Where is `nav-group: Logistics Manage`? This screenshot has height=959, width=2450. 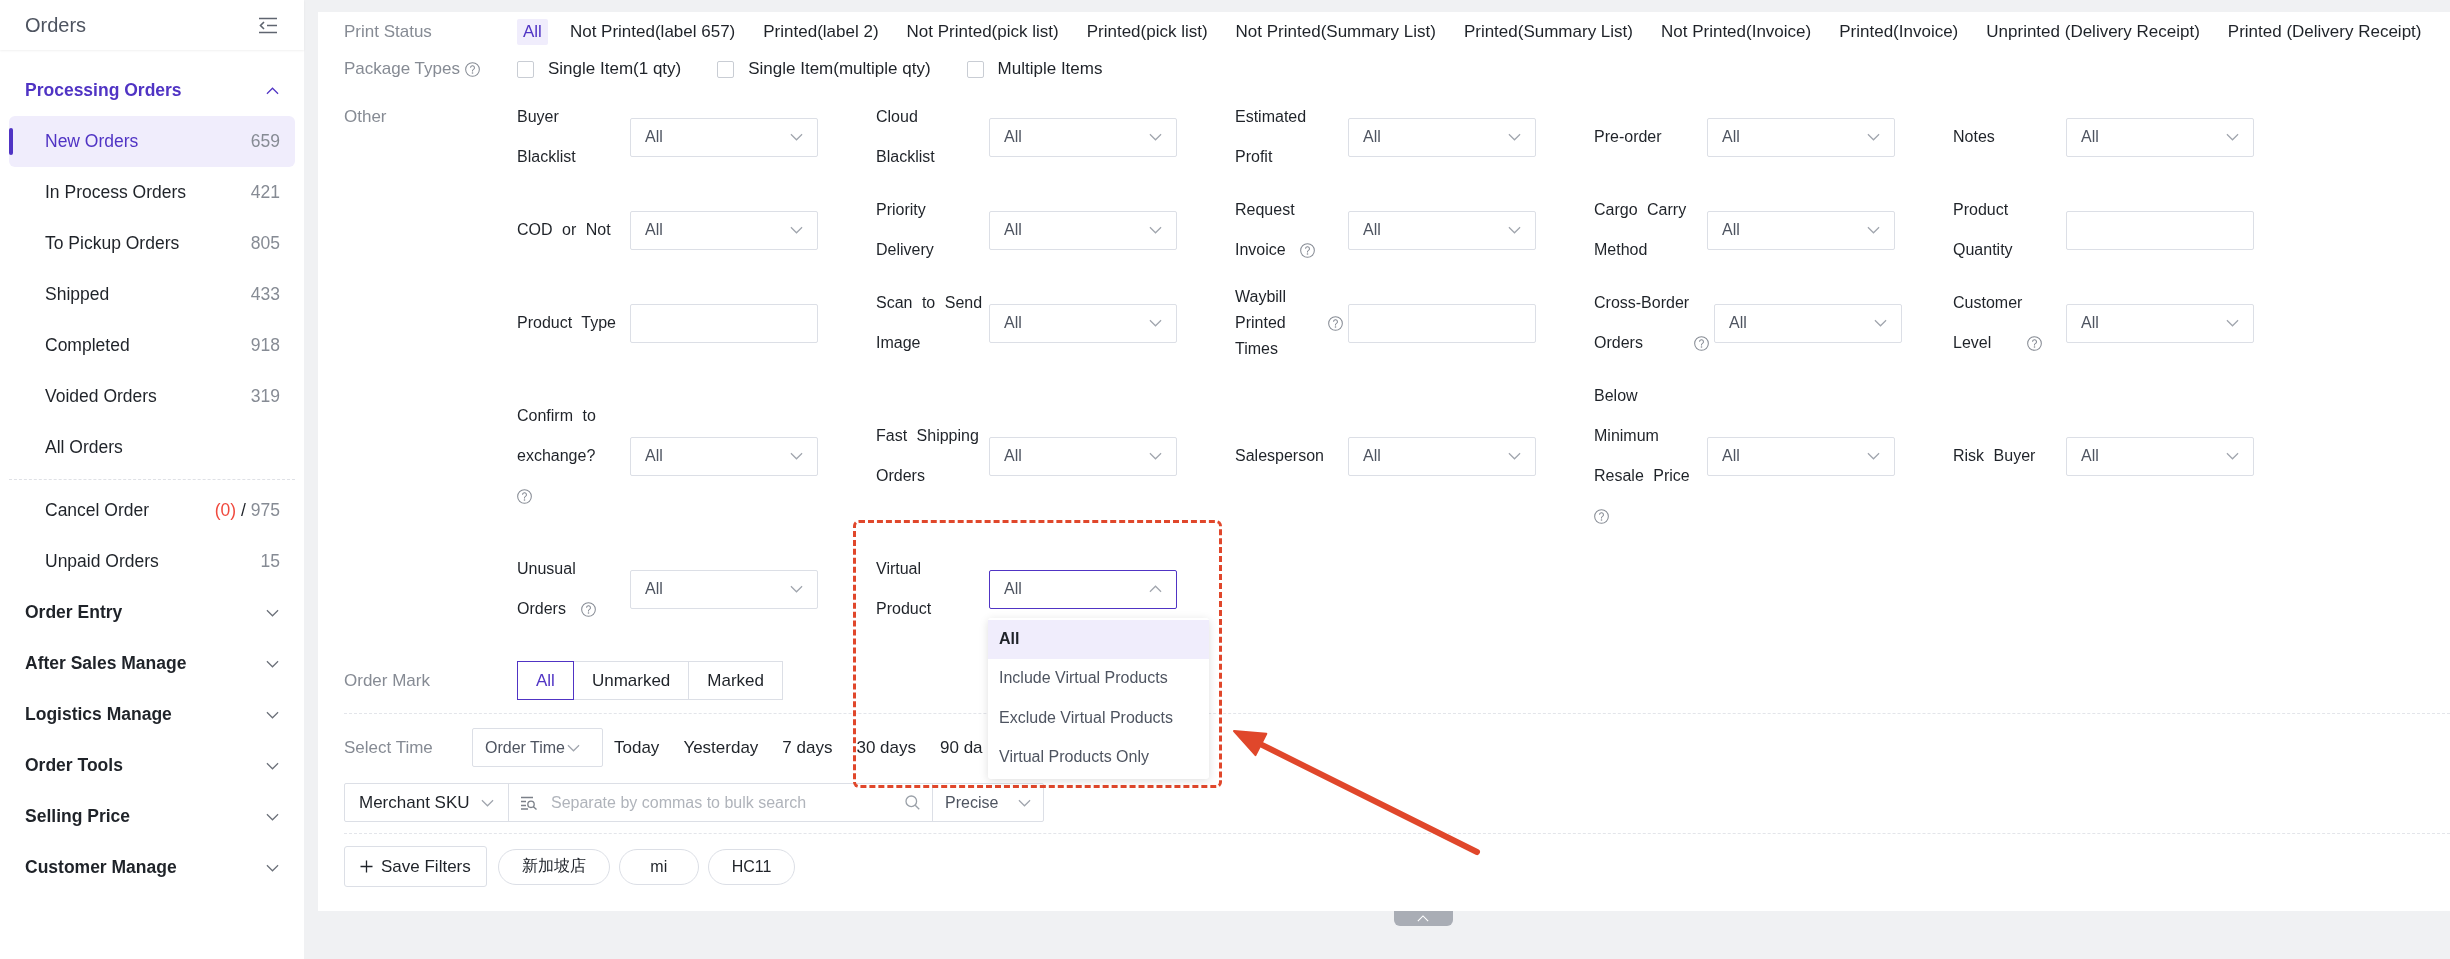 nav-group: Logistics Manage is located at coordinates (152, 714).